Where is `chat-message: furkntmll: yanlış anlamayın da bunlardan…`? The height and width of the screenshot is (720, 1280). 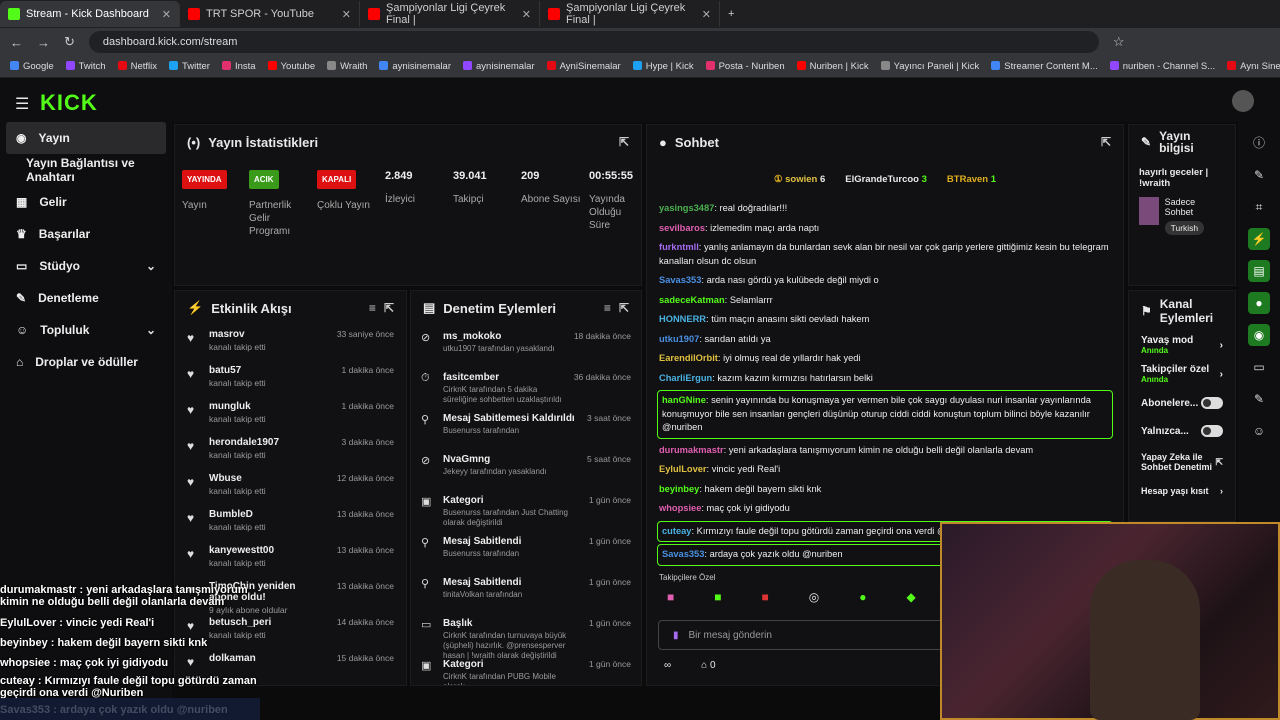 chat-message: furkntmll: yanlış anlamayın da bunlardan… is located at coordinates (885, 254).